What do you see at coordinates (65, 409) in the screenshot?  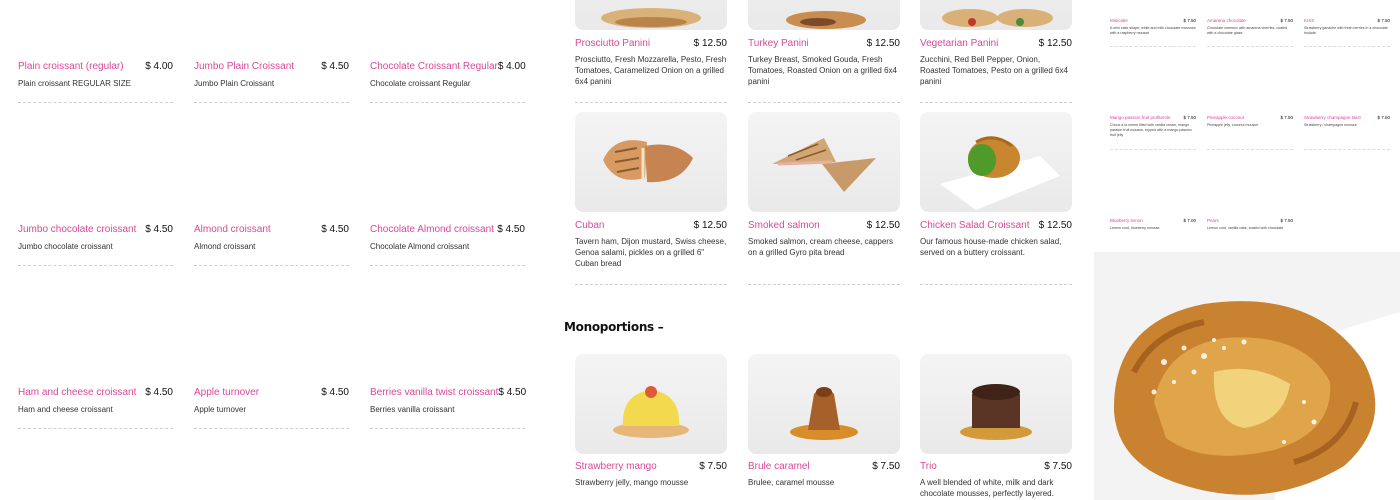 I see `item-description: Ham and cheese croissant` at bounding box center [65, 409].